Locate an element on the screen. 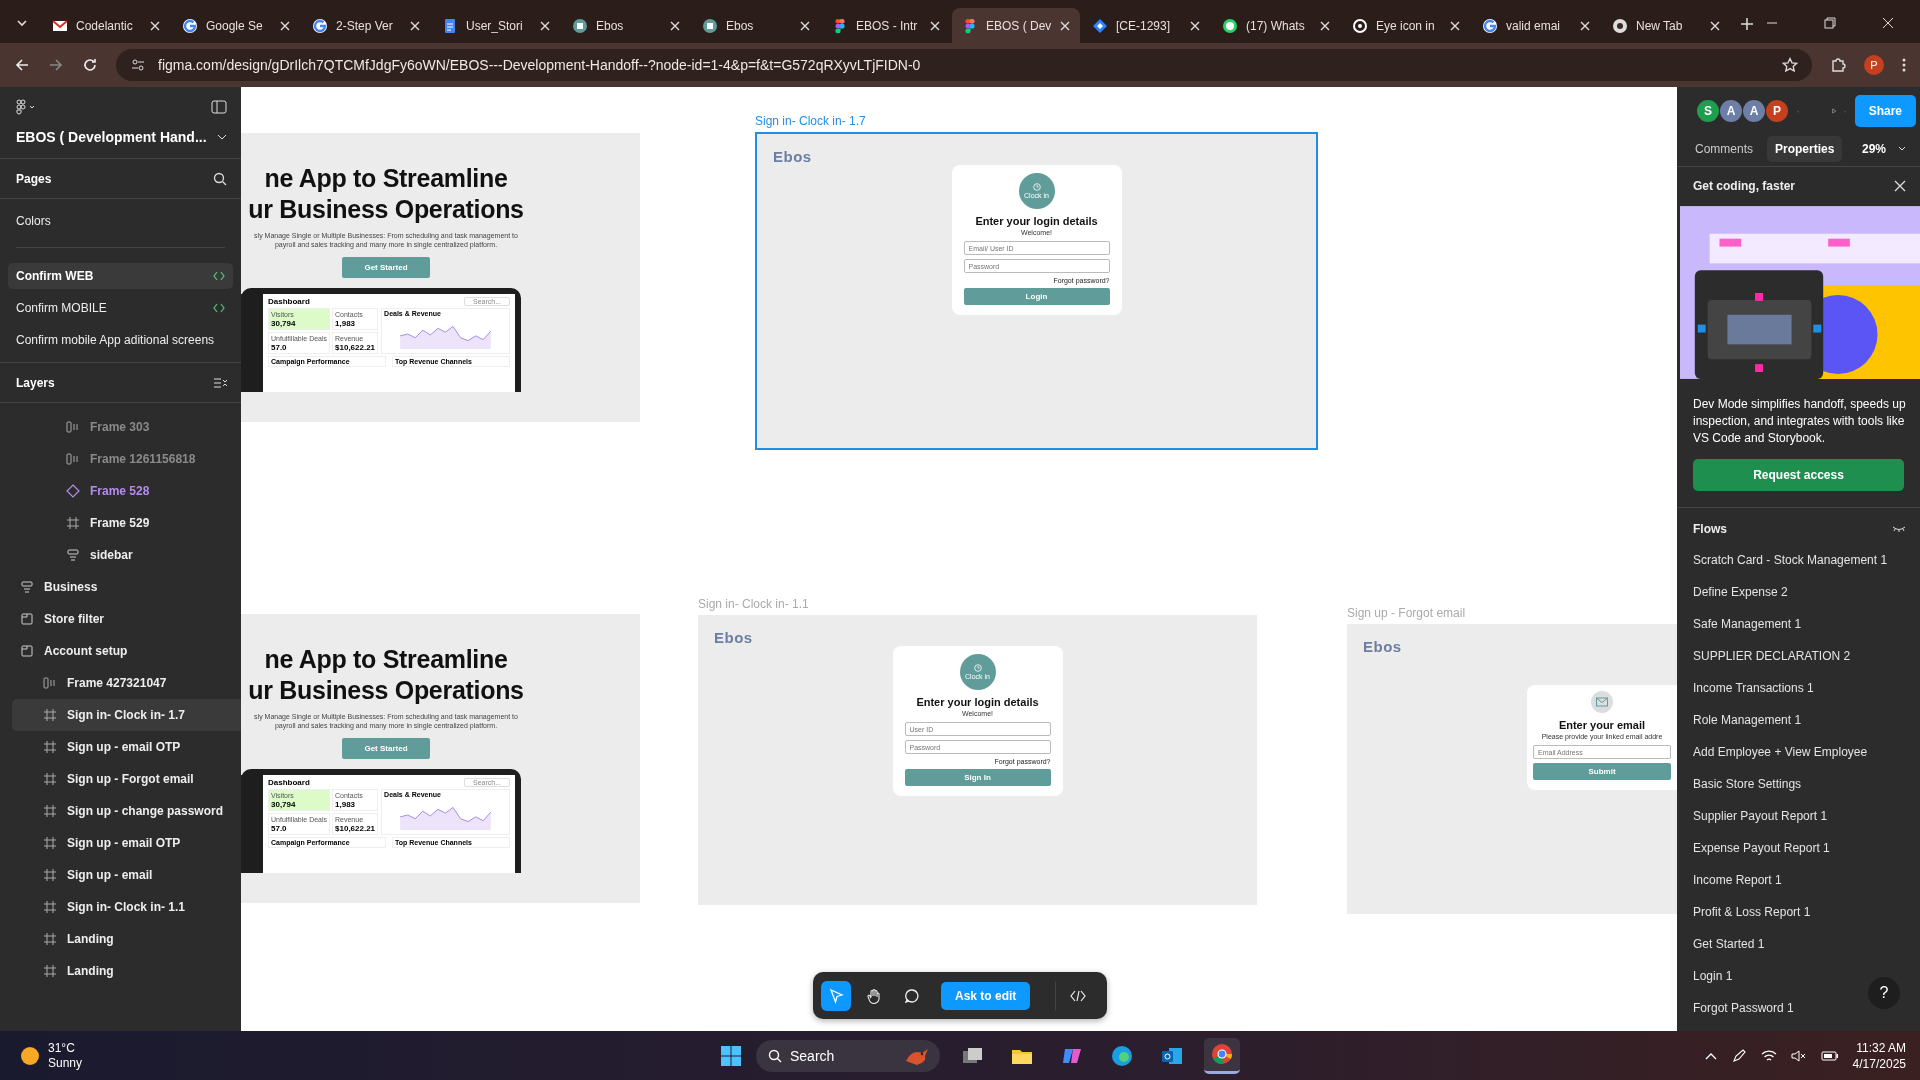 This screenshot has width=1920, height=1080. zoom-dropdown: 29% is located at coordinates (1885, 148).